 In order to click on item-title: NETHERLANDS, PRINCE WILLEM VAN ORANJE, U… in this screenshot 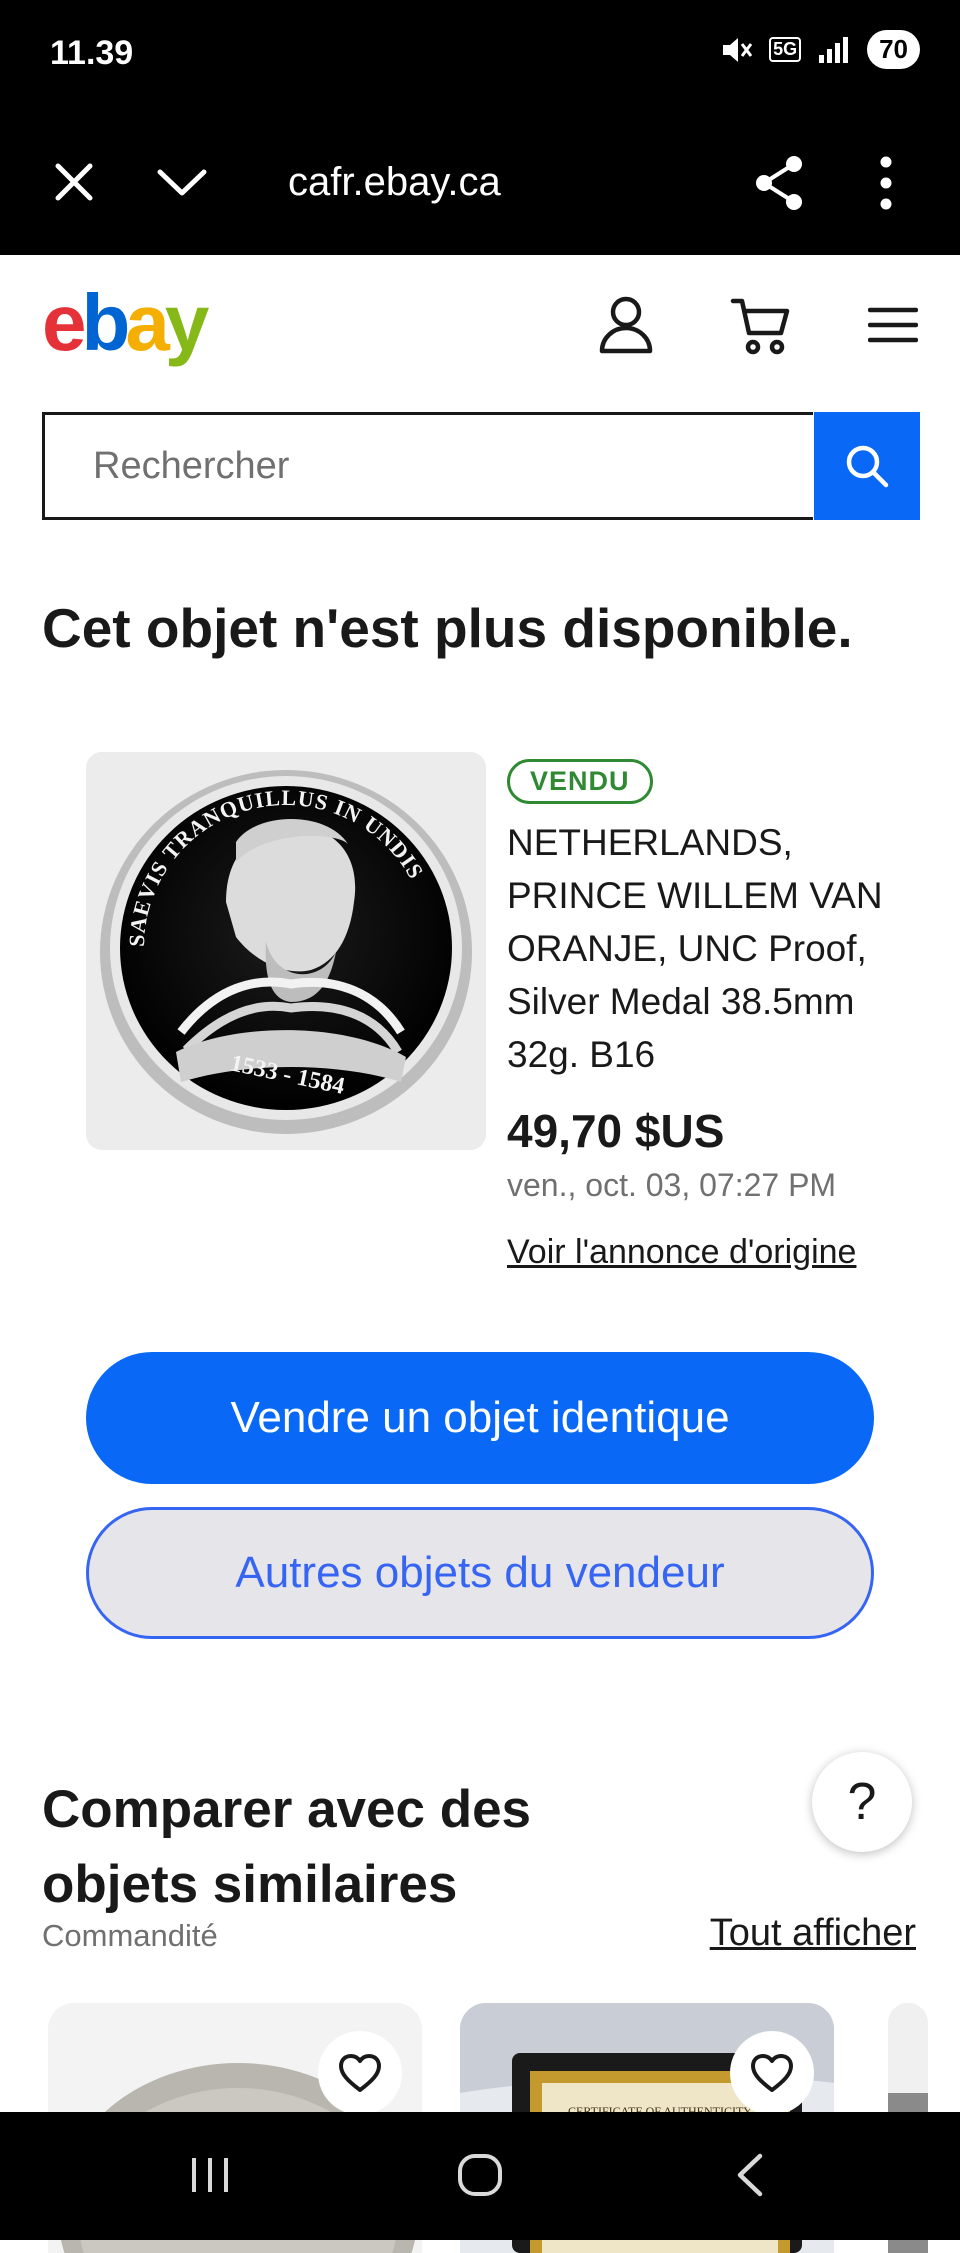, I will do `click(707, 948)`.